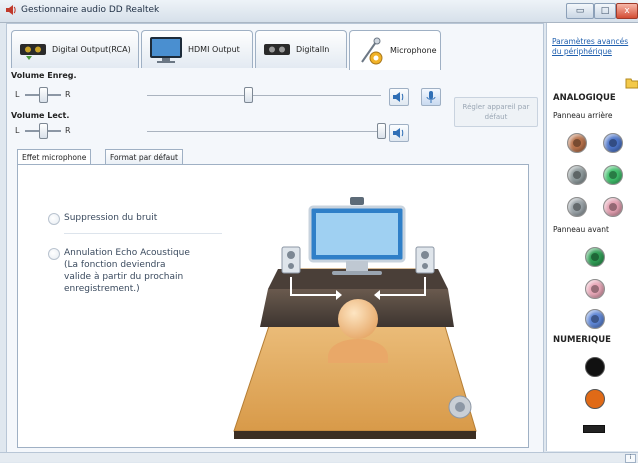 This screenshot has width=638, height=463. I want to click on close-button: x, so click(627, 11).